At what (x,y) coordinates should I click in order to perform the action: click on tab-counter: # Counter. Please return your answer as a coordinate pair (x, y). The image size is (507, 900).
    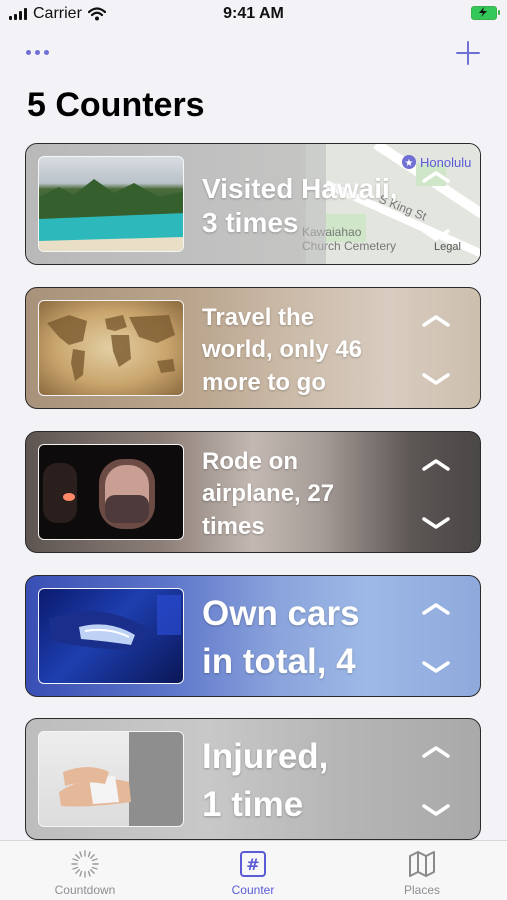
    Looking at the image, I should click on (253, 870).